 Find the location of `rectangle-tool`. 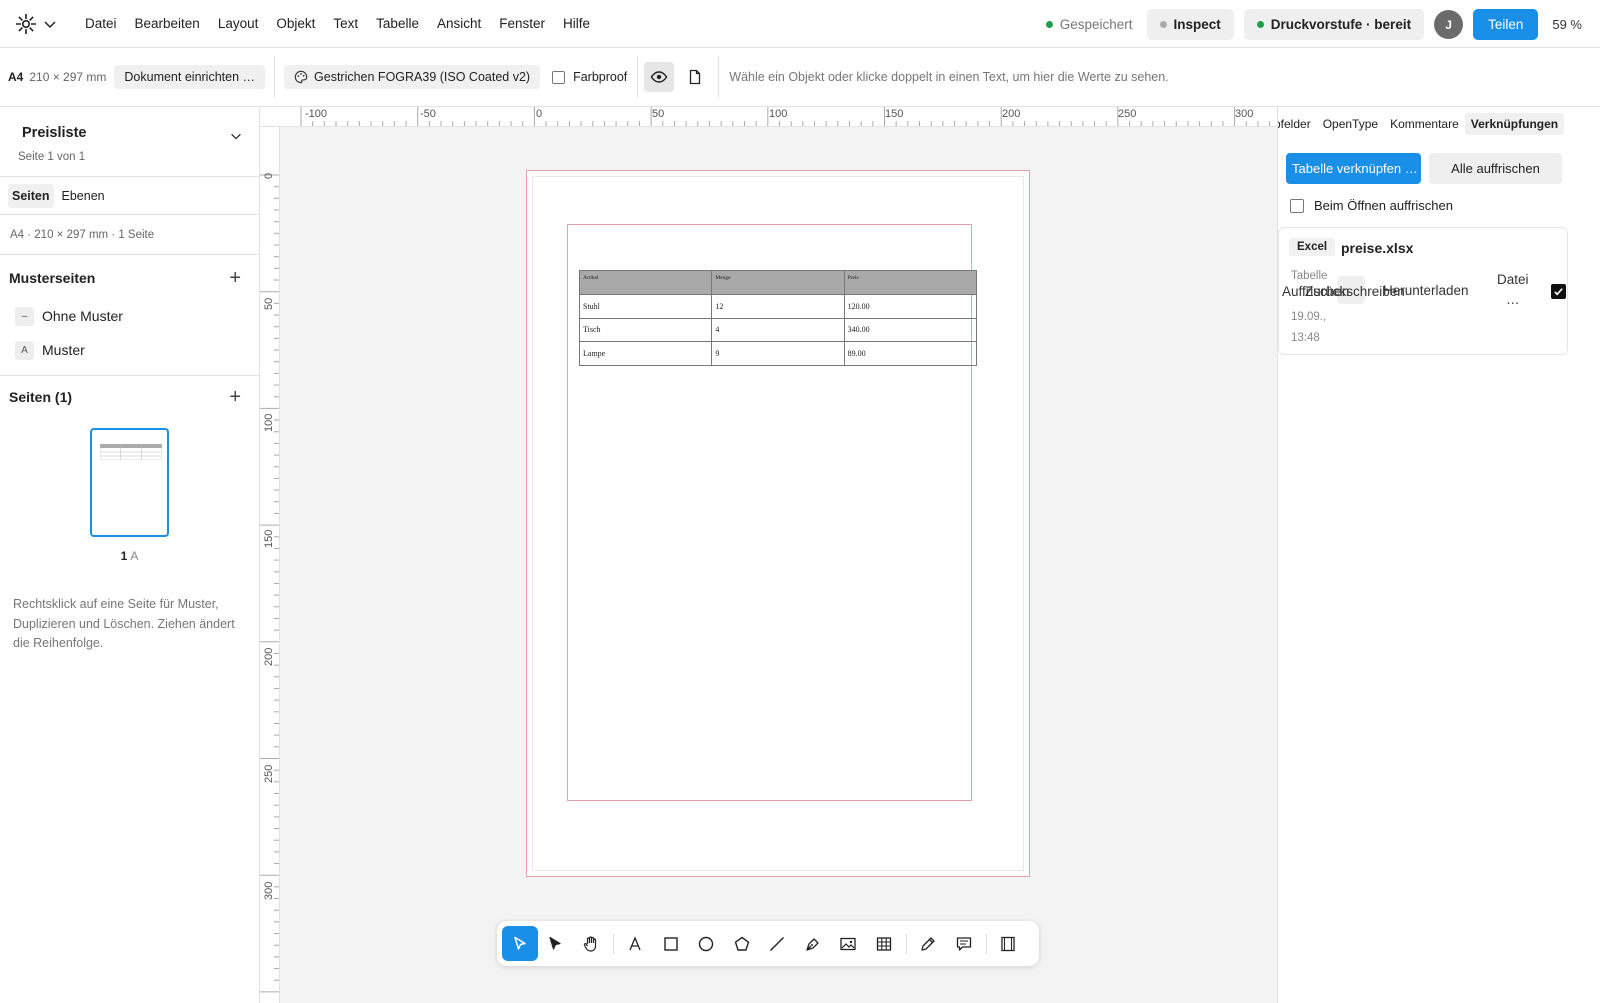

rectangle-tool is located at coordinates (671, 943).